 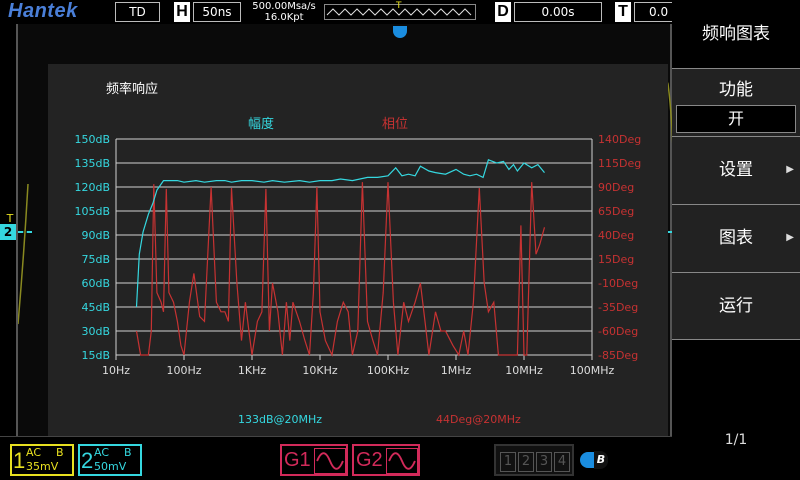 I want to click on generator-1: G1, so click(x=314, y=460).